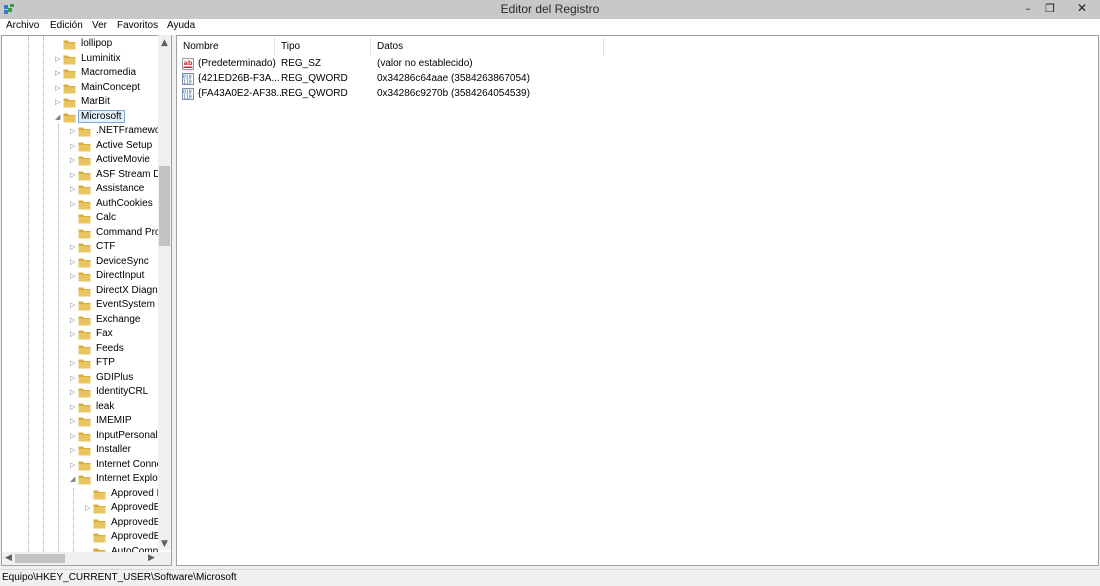 The width and height of the screenshot is (1100, 586). Describe the element at coordinates (86, 175) in the screenshot. I see `tree-item: ▷ ASF Stream De` at that location.